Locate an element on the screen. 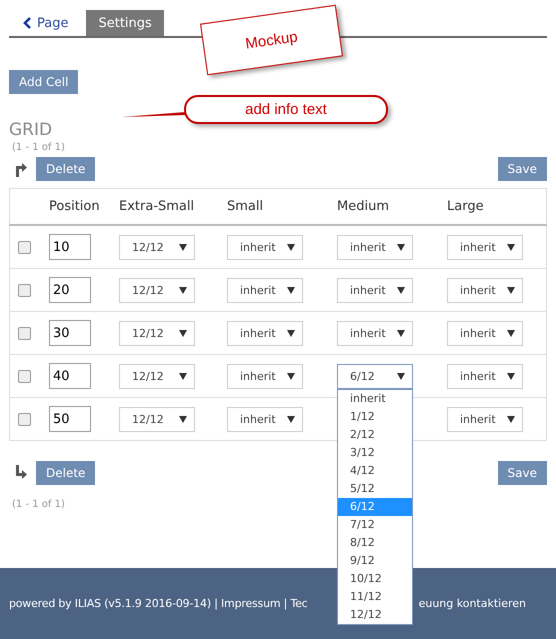 The height and width of the screenshot is (639, 556). dropdown-option: 7/12 is located at coordinates (375, 525).